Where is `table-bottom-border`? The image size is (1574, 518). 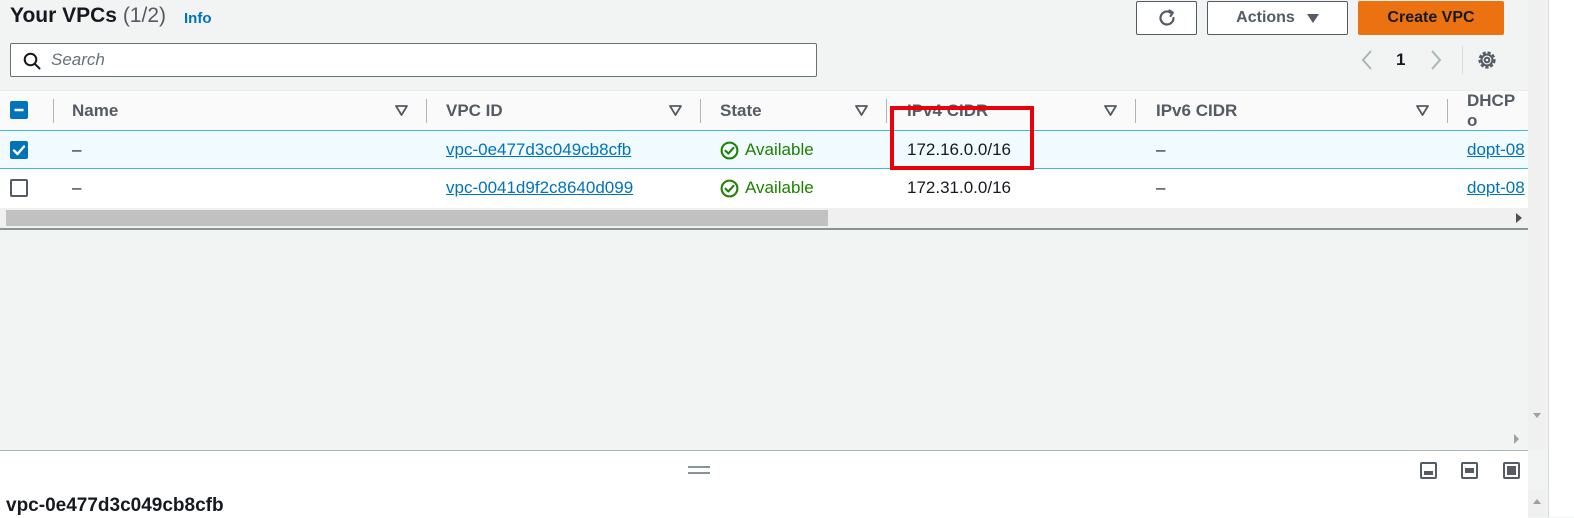 table-bottom-border is located at coordinates (764, 229).